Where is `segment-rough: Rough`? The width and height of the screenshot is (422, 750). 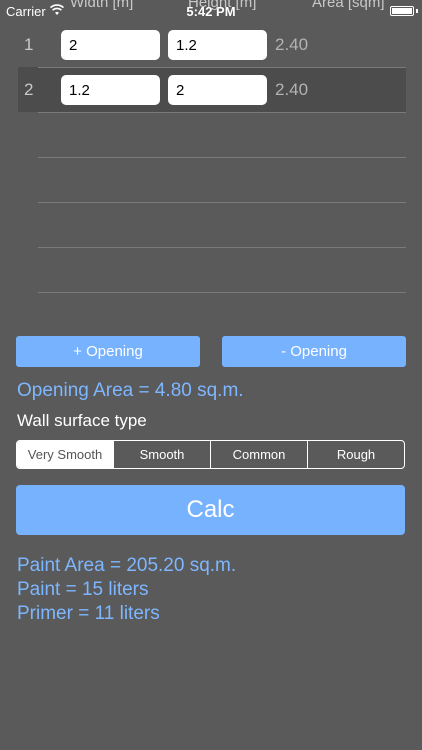
segment-rough: Rough is located at coordinates (355, 454).